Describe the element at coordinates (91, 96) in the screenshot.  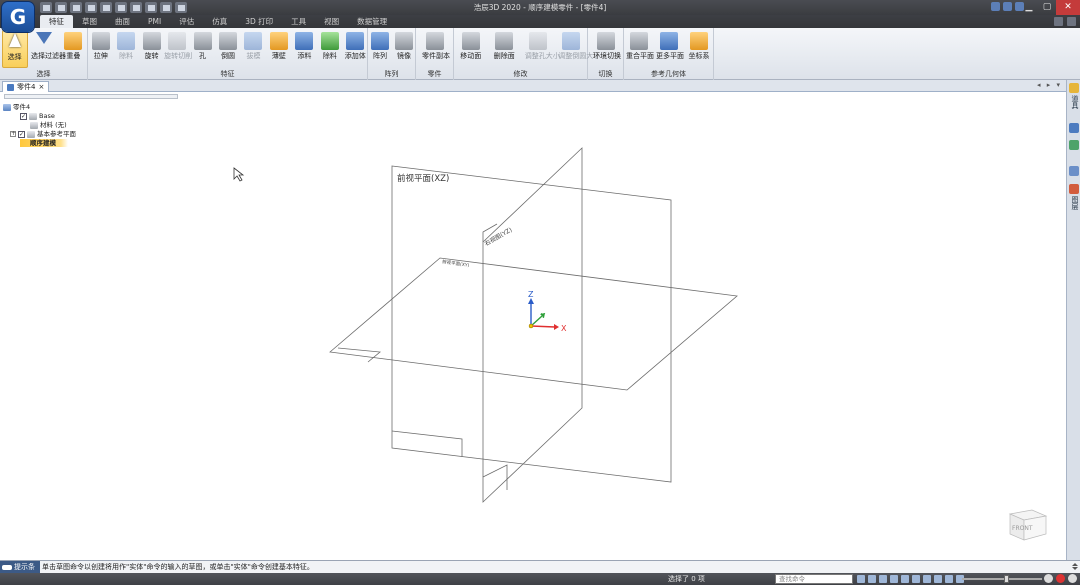
I see `pathfinder-search-bar` at that location.